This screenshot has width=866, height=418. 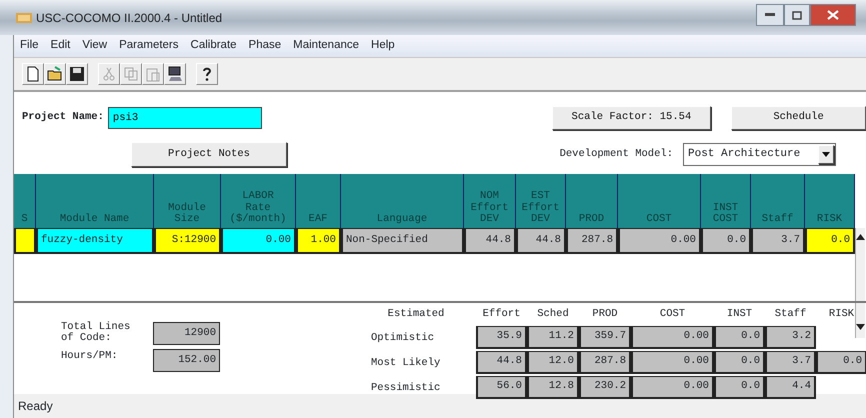 What do you see at coordinates (501, 387) in the screenshot?
I see `table-cell: 56.0` at bounding box center [501, 387].